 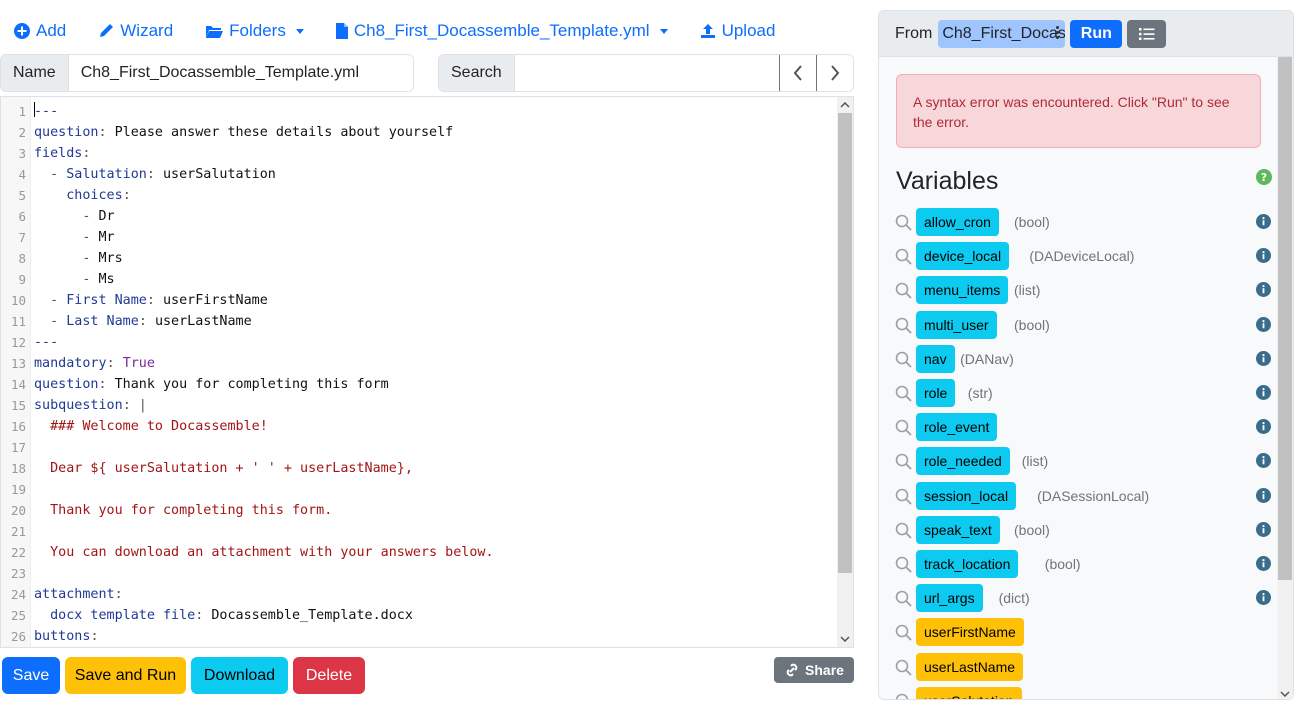 I want to click on folders-dropdown: Folders, so click(x=254, y=31).